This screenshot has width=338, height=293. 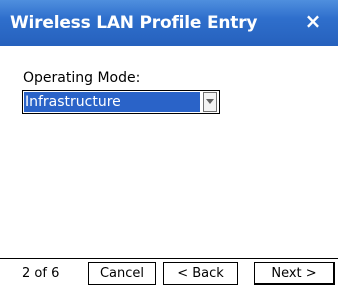 I want to click on close-icon: ×, so click(x=313, y=21).